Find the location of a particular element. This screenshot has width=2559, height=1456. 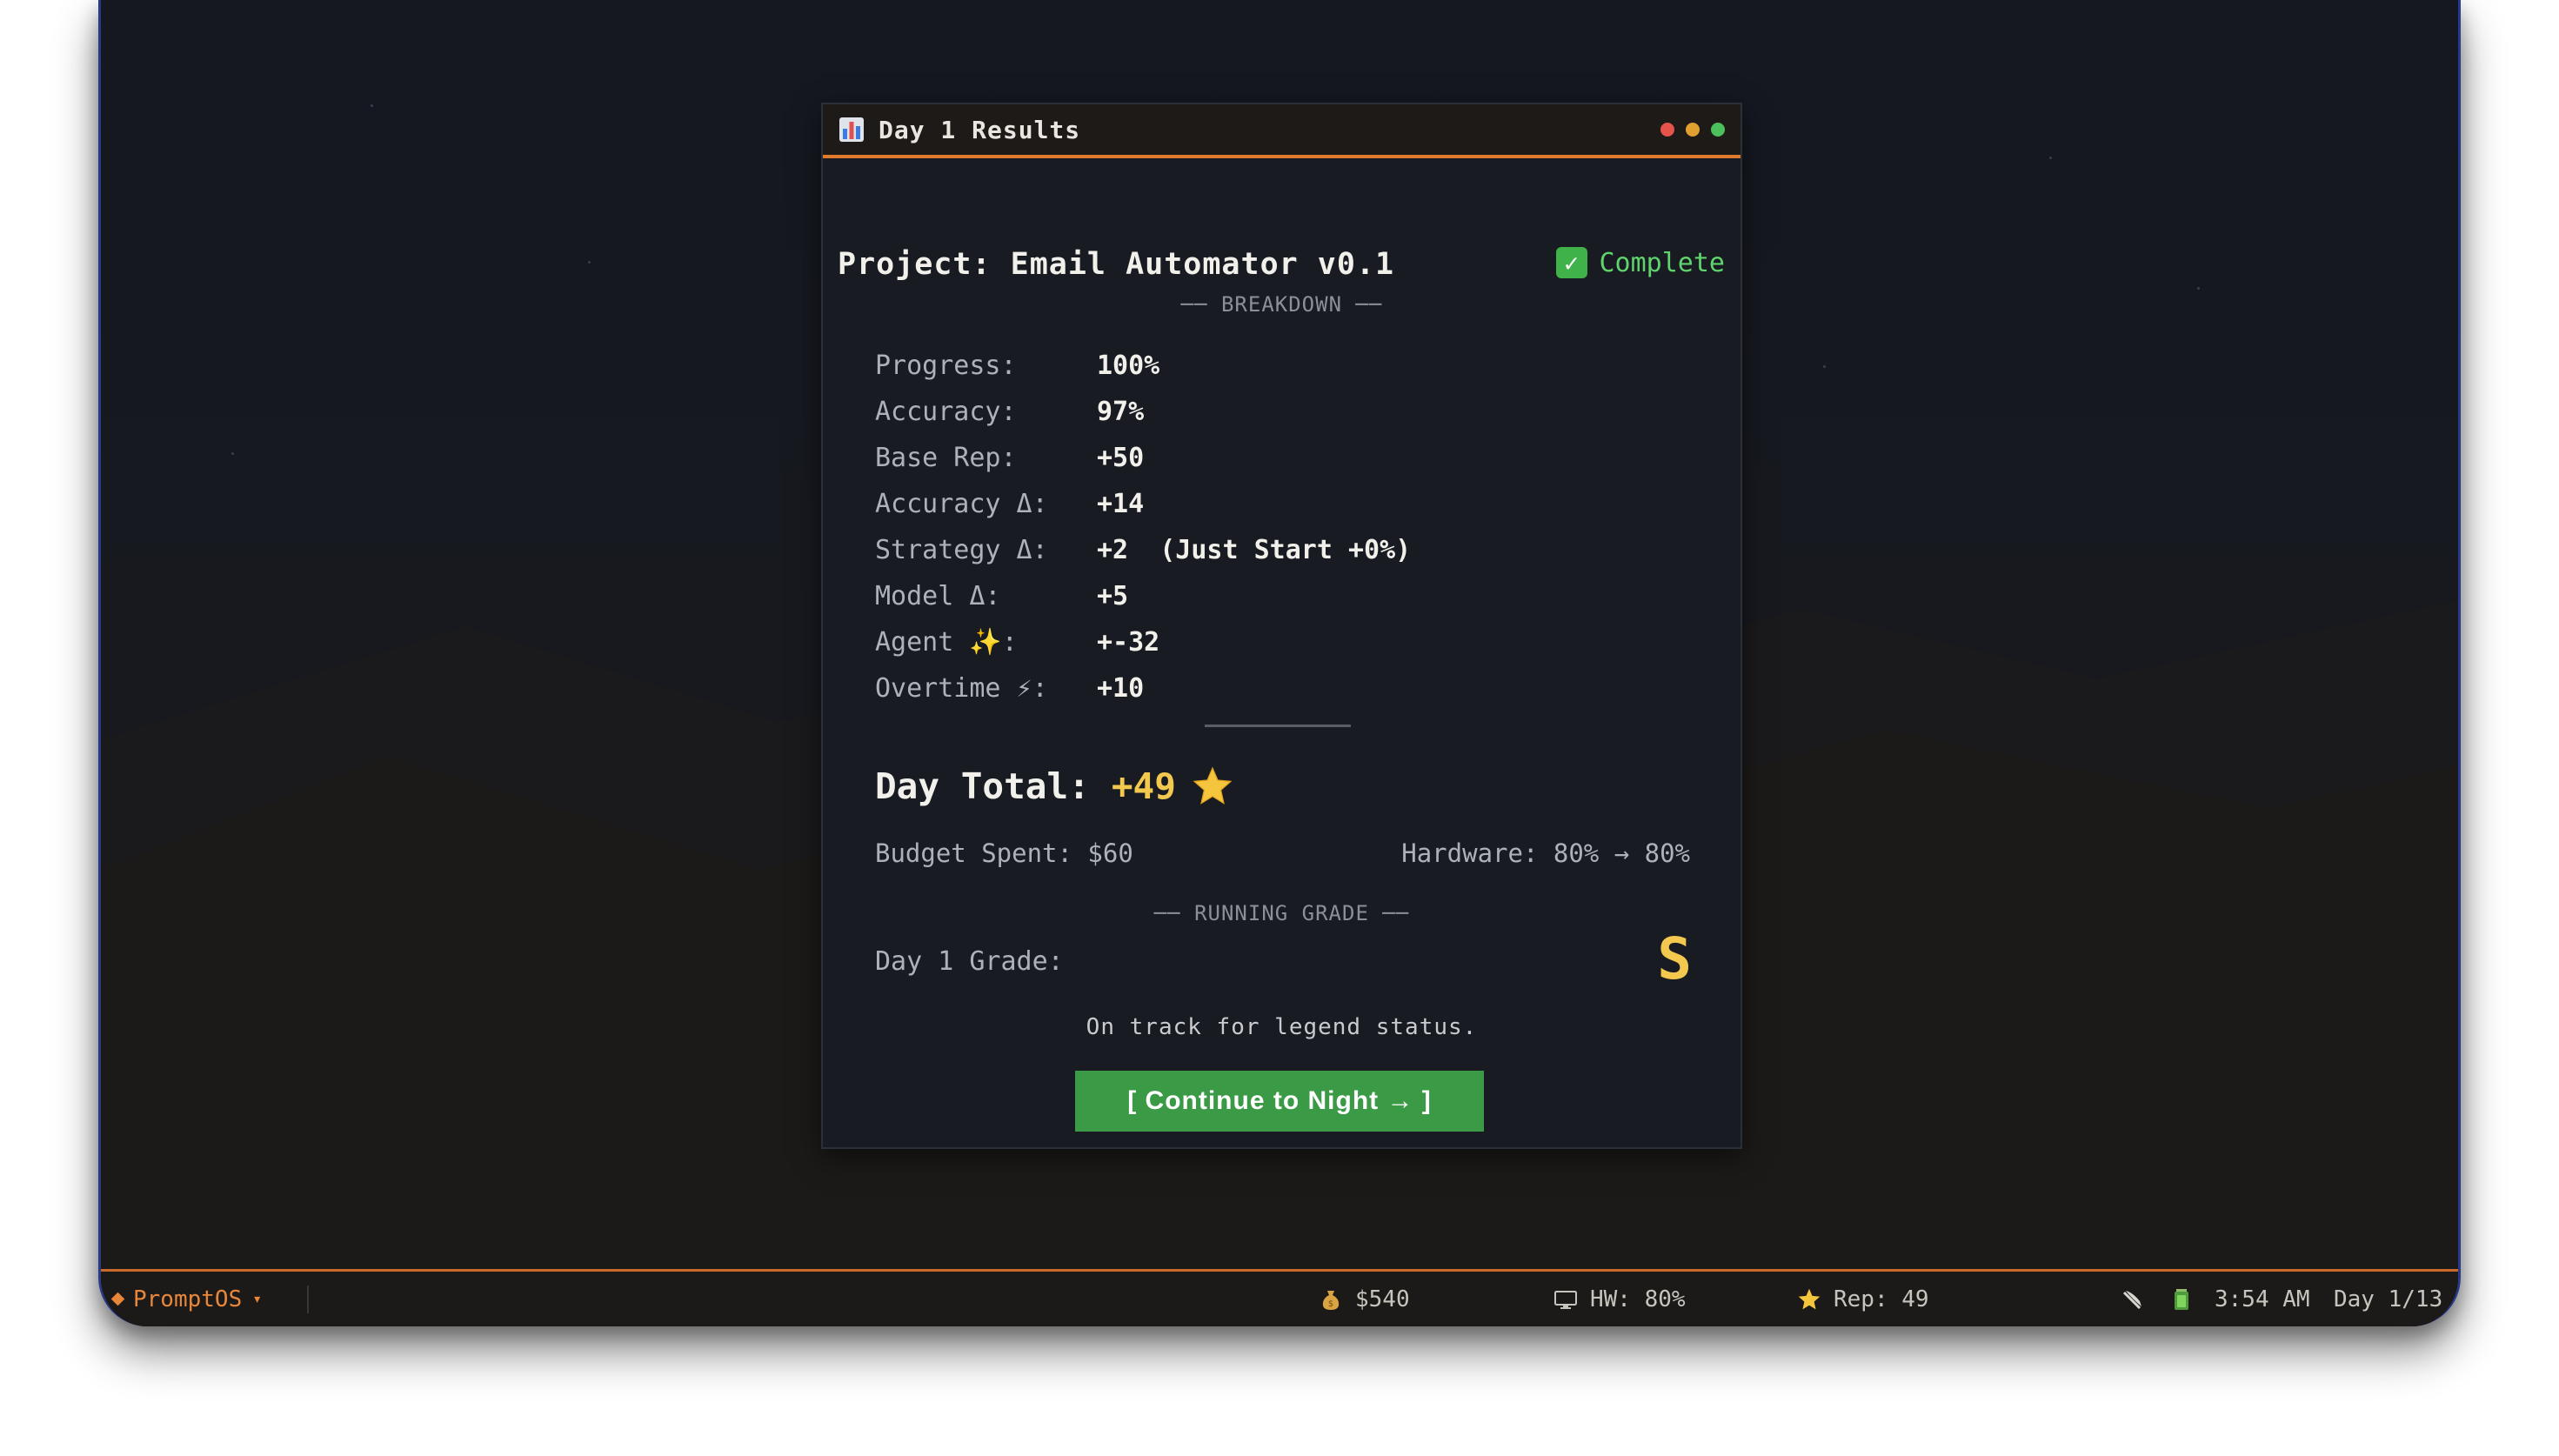

row-label: Accuracy: is located at coordinates (946, 412).